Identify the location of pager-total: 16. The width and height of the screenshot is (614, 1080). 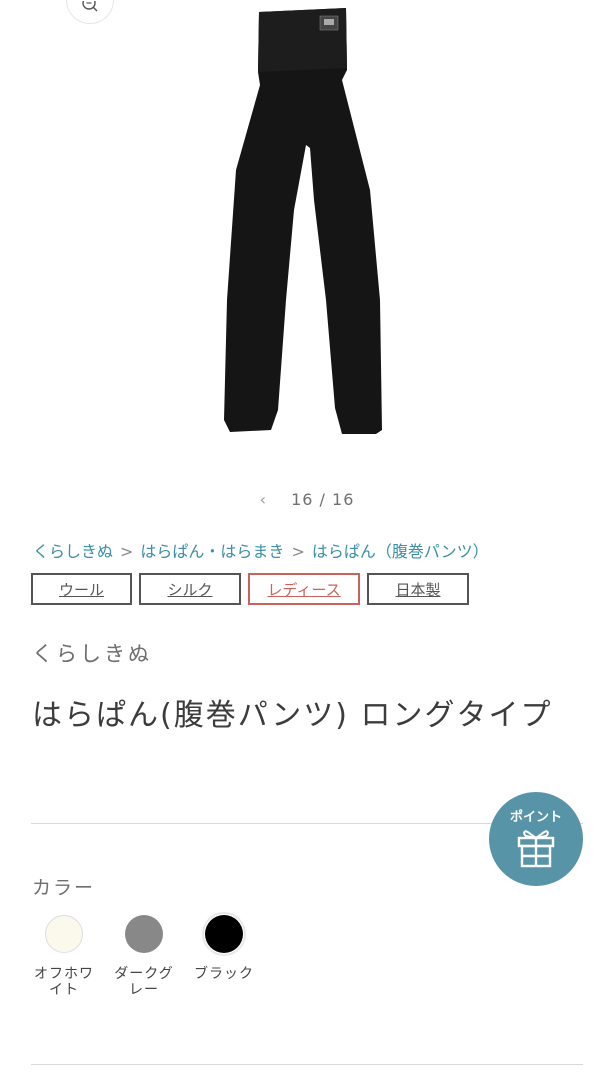
(343, 499).